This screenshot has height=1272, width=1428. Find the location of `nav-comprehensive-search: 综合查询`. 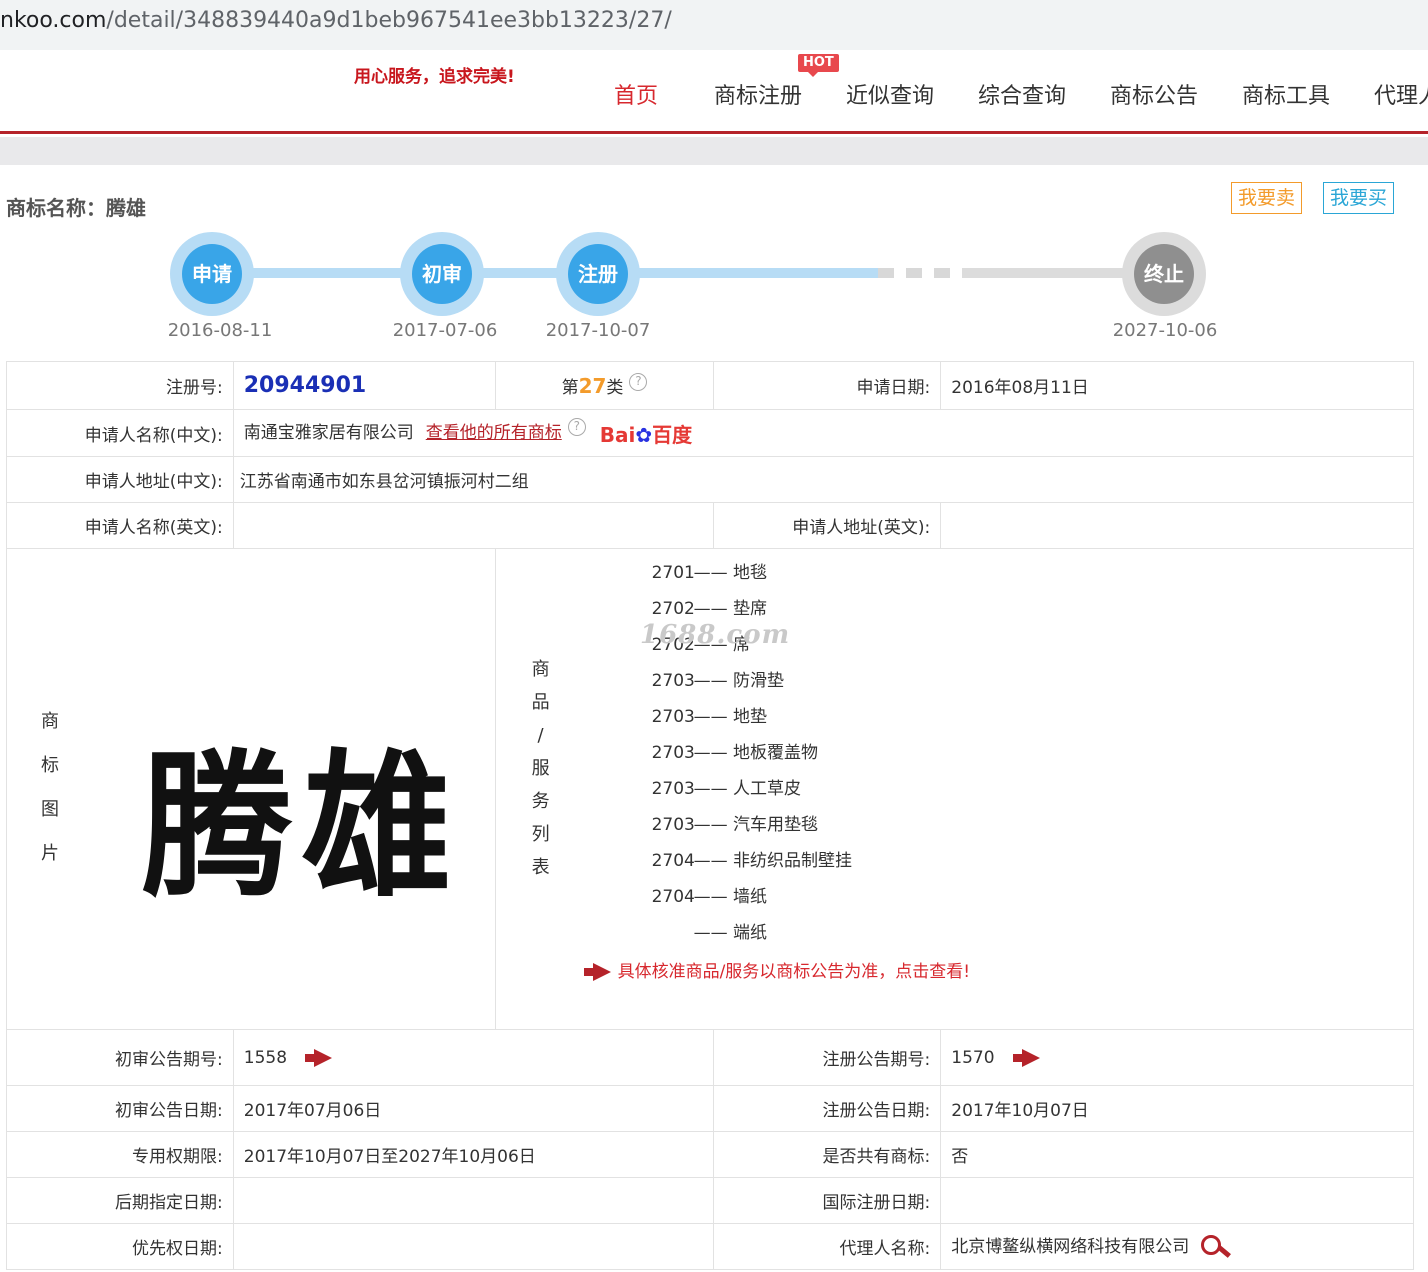

nav-comprehensive-search: 综合查询 is located at coordinates (1022, 94).